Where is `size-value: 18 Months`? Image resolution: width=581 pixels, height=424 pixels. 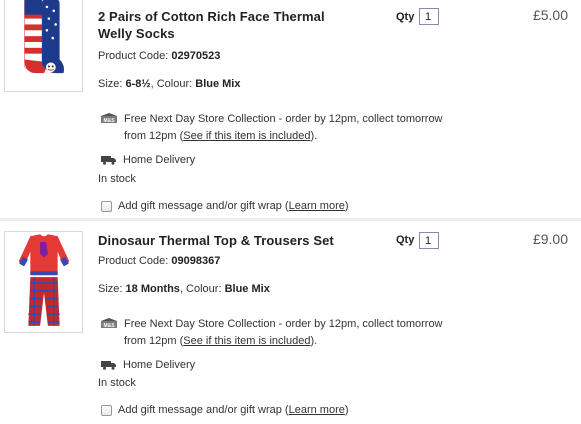 size-value: 18 Months is located at coordinates (152, 289).